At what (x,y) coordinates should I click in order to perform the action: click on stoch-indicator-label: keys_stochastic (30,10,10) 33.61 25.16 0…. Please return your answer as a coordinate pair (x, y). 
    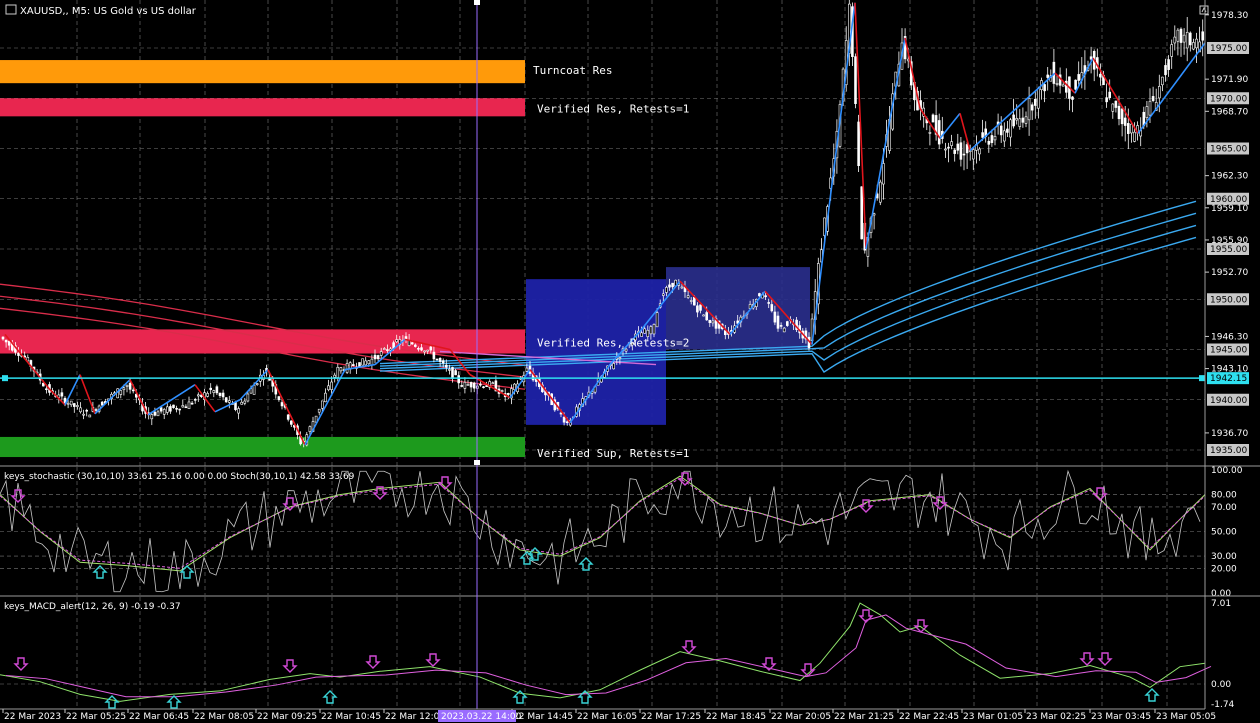
    Looking at the image, I should click on (179, 477).